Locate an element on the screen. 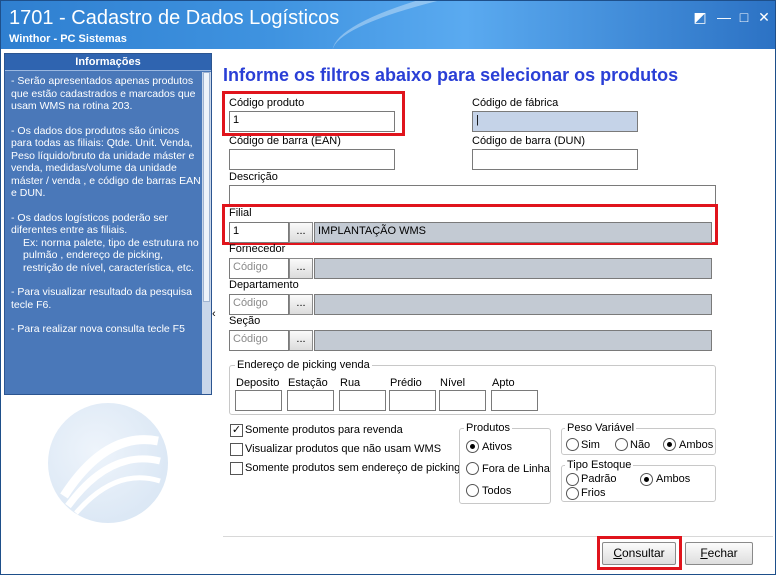  info-paragraph-f5: - Para realizar nova consulta tecle F5 is located at coordinates (98, 329).